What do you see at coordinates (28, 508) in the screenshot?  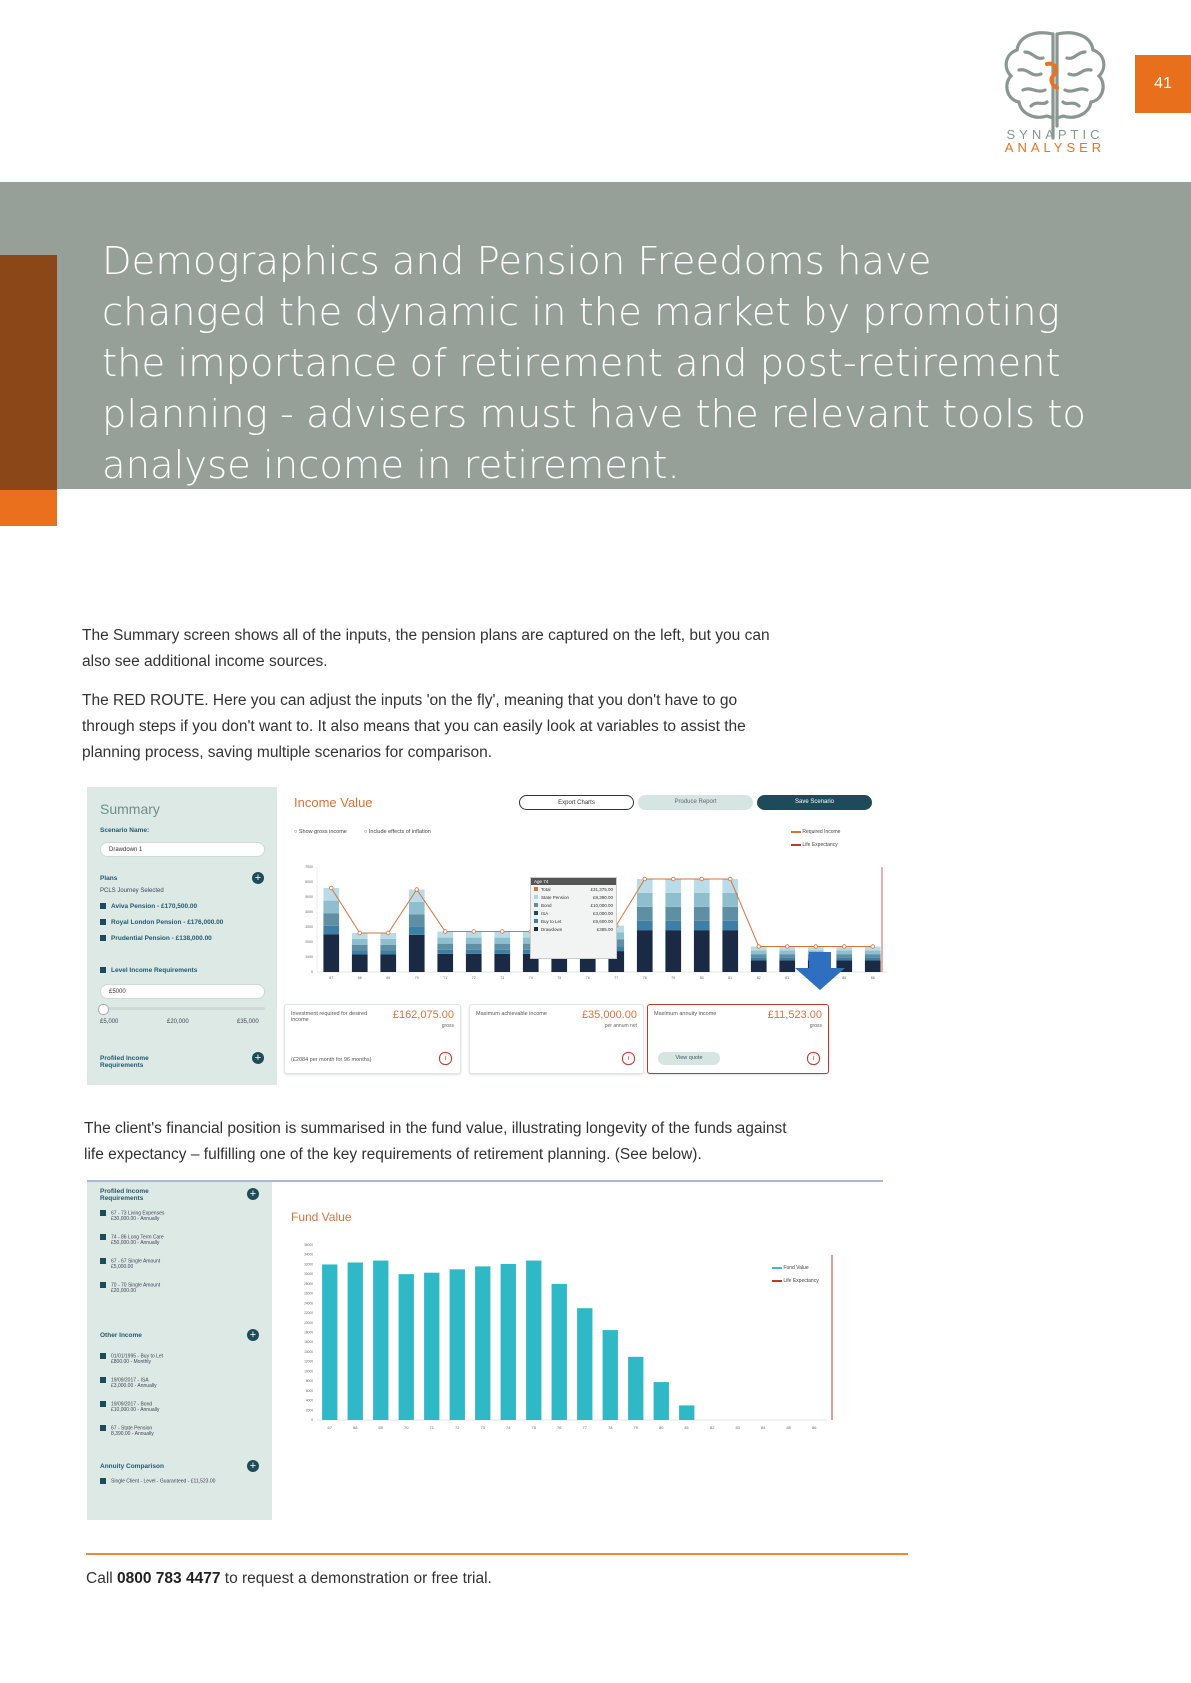 I see `accent-bar-orange` at bounding box center [28, 508].